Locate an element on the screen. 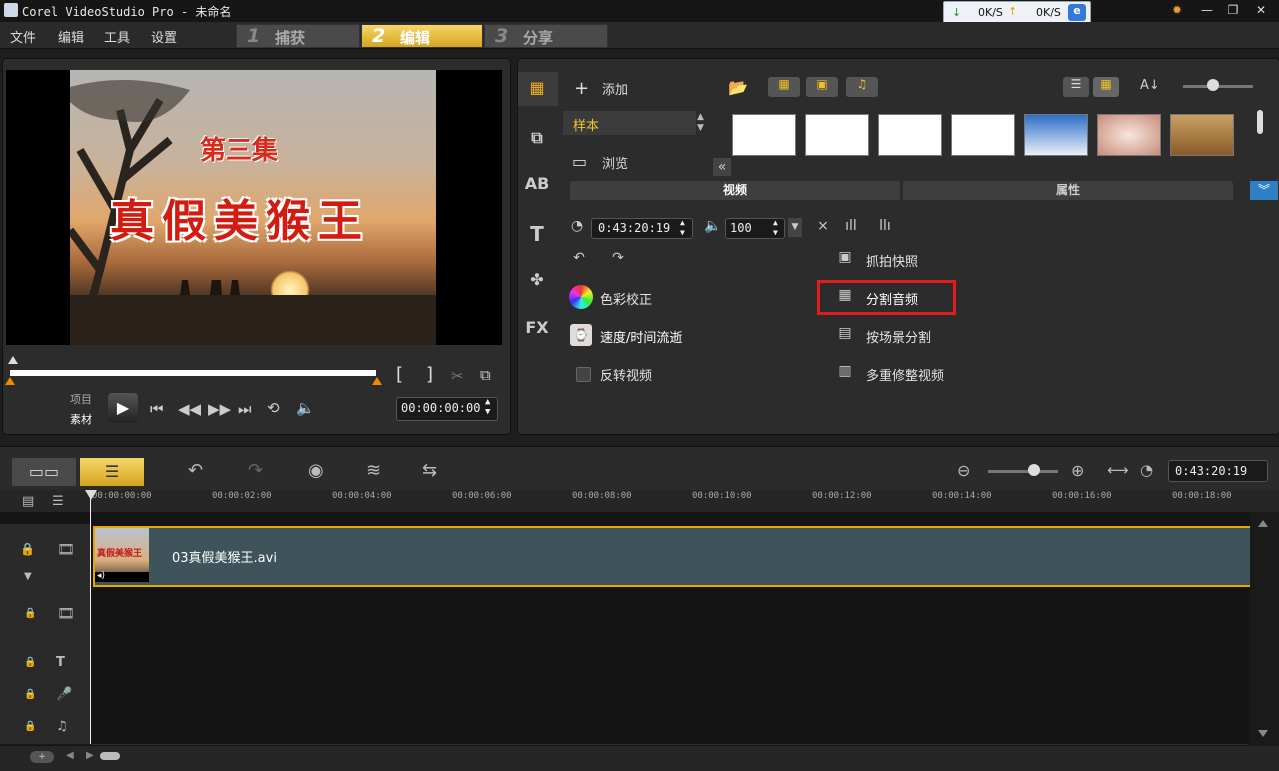 The image size is (1279, 771). trim-start-handle is located at coordinates (10, 381).